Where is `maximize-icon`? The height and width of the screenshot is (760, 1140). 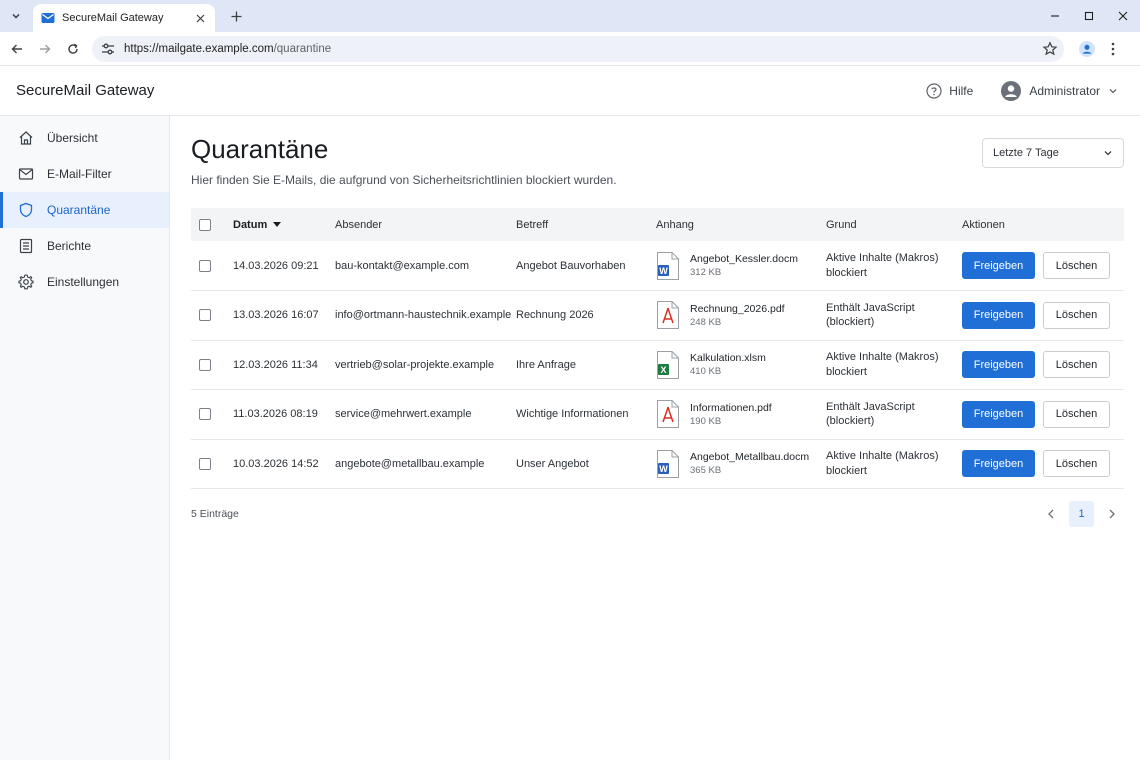 maximize-icon is located at coordinates (1089, 16).